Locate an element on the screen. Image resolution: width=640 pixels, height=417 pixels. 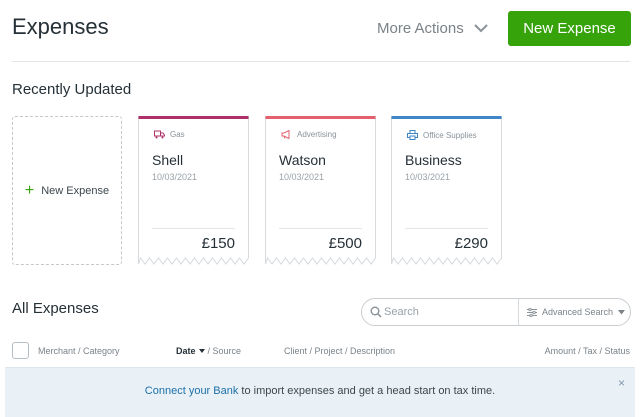
card-merchant: Watson is located at coordinates (302, 160).